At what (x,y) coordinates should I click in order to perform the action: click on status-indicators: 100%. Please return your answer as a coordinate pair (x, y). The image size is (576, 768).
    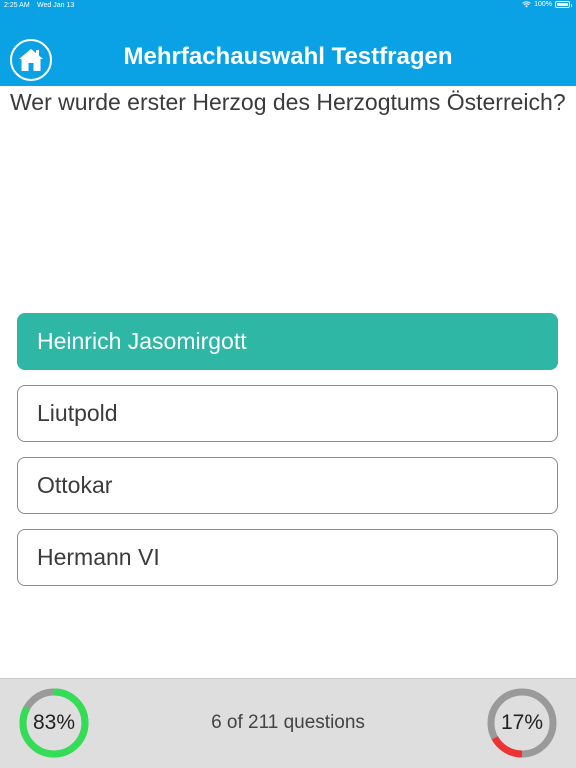
    Looking at the image, I should click on (547, 4).